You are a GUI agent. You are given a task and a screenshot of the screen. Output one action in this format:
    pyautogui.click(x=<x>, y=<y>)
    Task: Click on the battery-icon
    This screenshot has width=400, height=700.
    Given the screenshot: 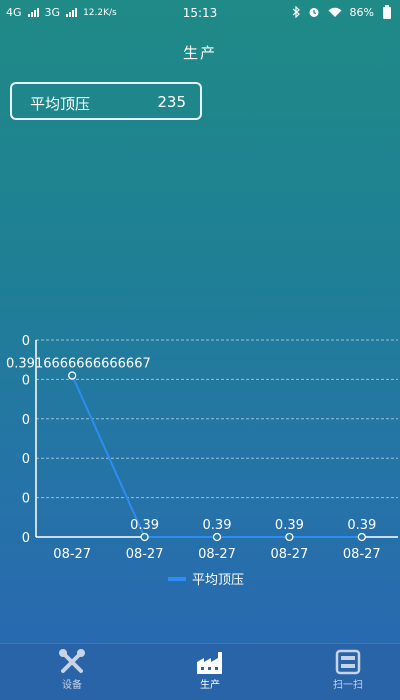 What is the action you would take?
    pyautogui.click(x=387, y=12)
    